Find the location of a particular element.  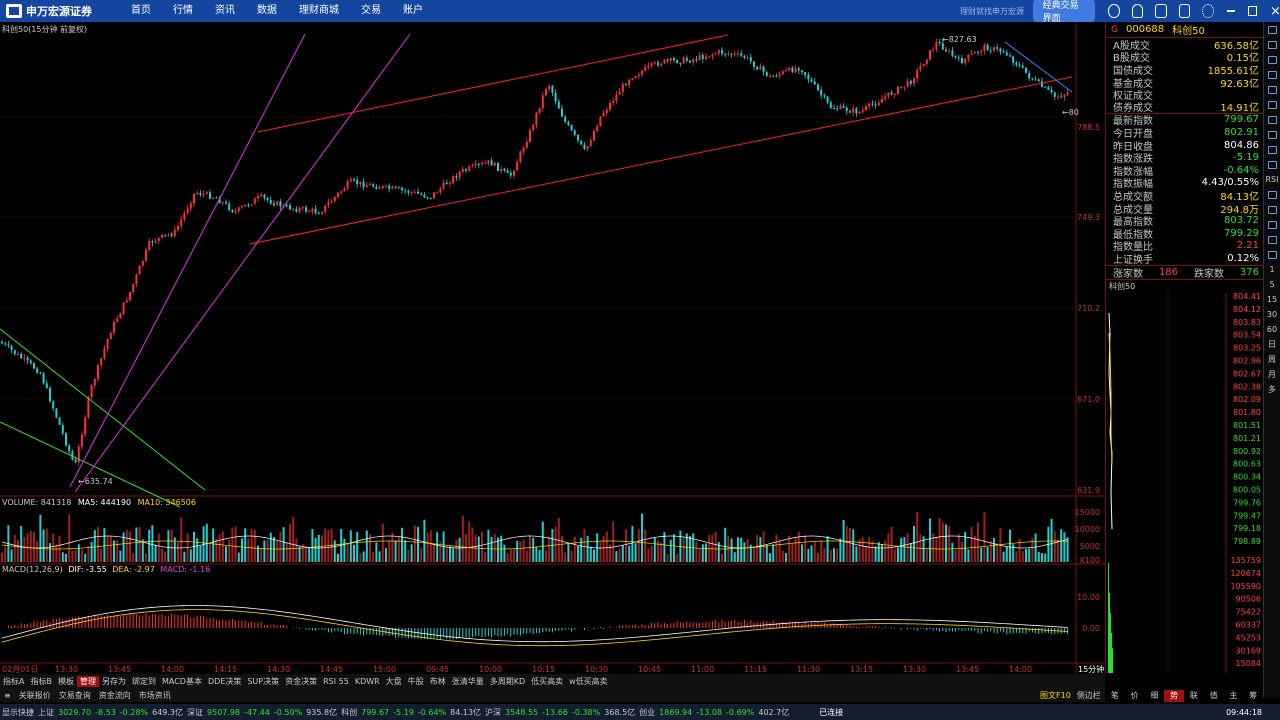

right-tab: 值 is located at coordinates (1214, 696).